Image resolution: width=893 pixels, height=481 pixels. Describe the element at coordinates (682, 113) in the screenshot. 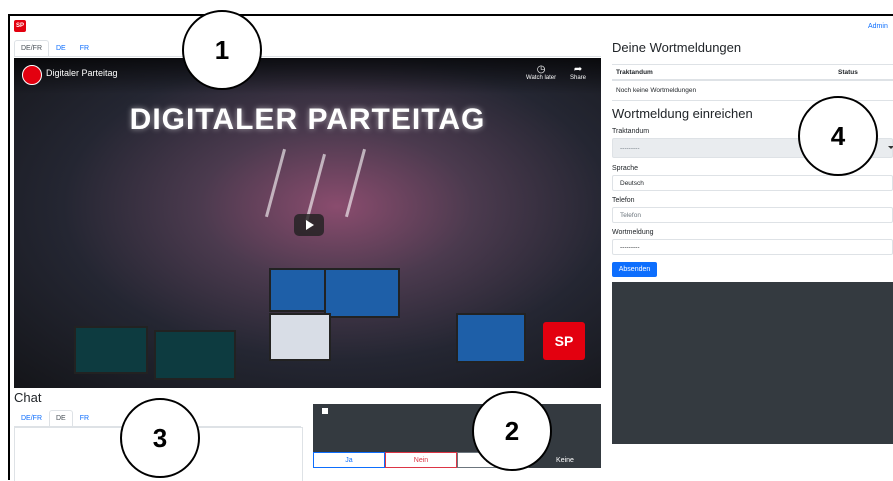

I see `form-title: Wortmeldung einreichen` at that location.